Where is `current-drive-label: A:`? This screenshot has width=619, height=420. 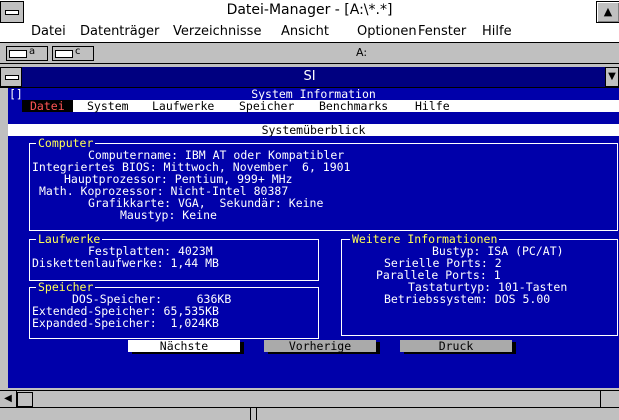 current-drive-label: A: is located at coordinates (362, 52).